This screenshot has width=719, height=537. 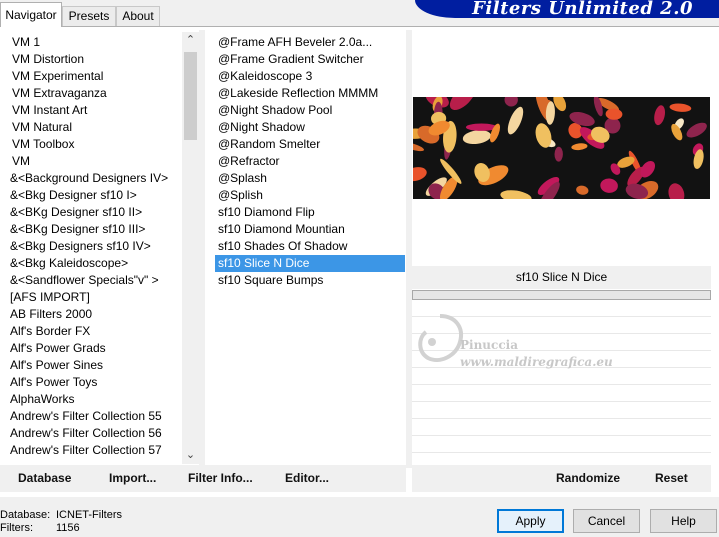 I want to click on category-list-item: &<BKg Designer sf10 III>, so click(x=94, y=229).